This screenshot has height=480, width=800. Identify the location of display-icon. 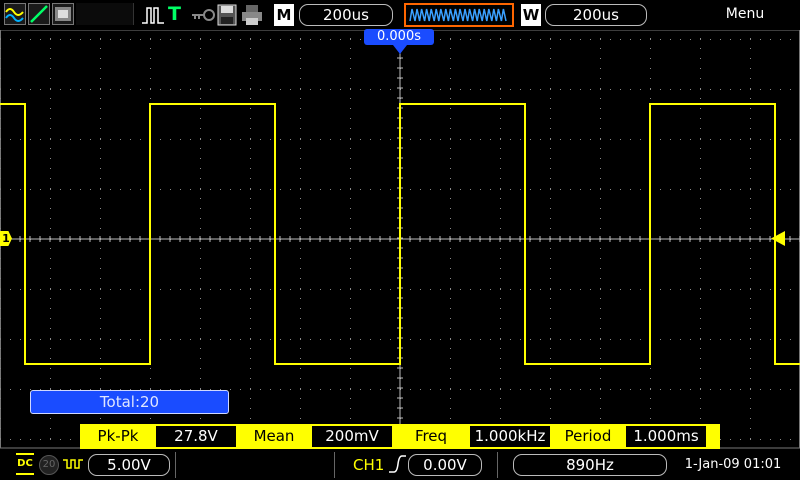
(63, 14).